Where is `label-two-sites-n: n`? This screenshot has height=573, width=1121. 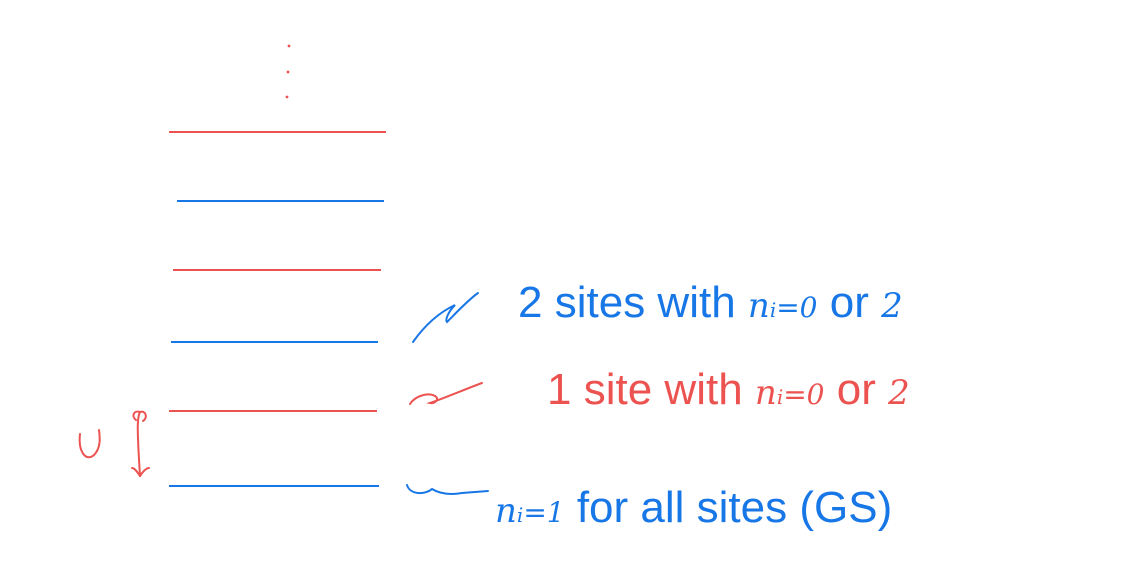 label-two-sites-n: n is located at coordinates (758, 306).